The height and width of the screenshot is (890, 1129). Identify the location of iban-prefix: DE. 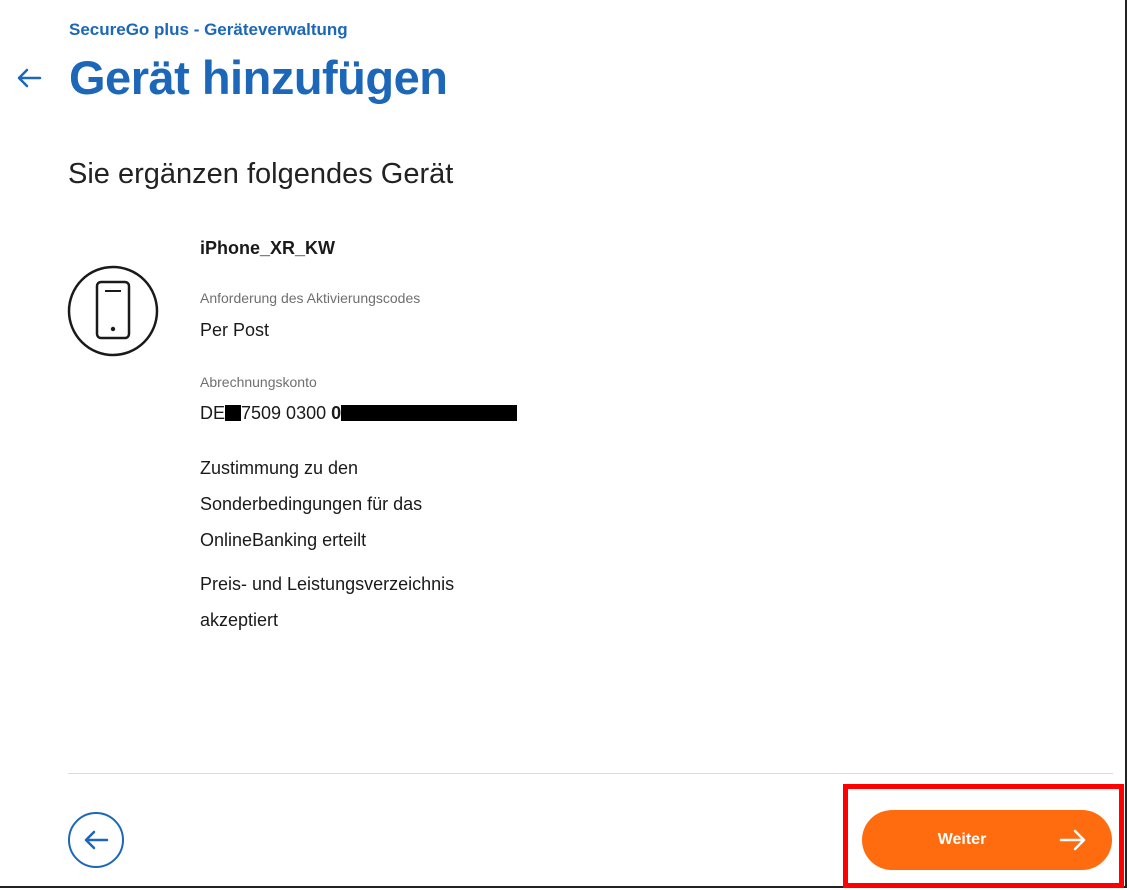
(213, 413).